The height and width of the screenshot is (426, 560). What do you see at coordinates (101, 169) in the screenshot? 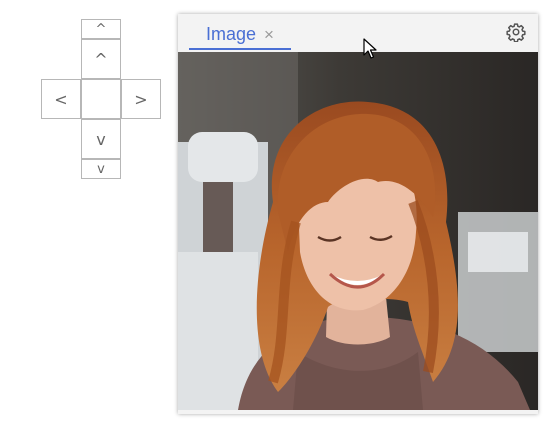
I see `nav-down-small-button: v` at bounding box center [101, 169].